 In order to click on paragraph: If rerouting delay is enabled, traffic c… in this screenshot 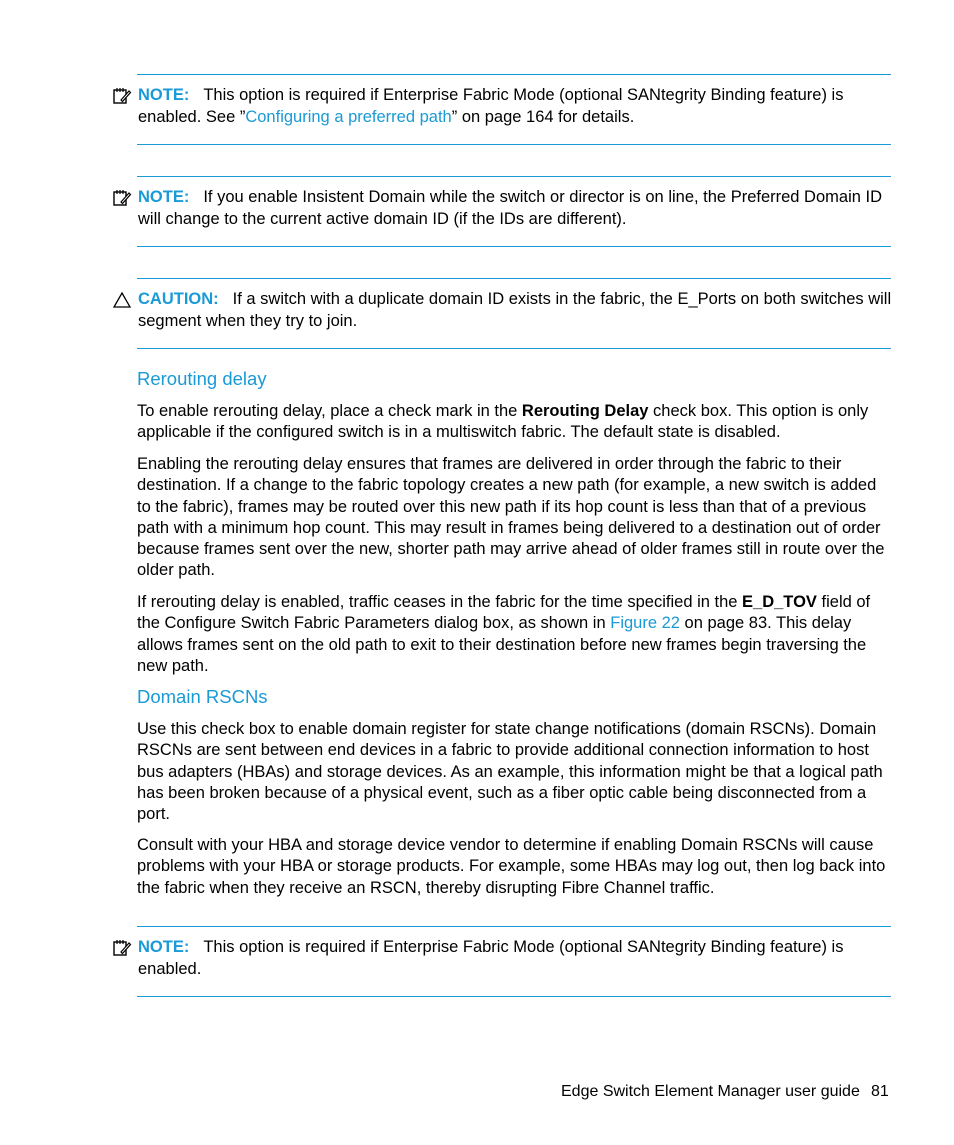, I will do `click(504, 634)`.